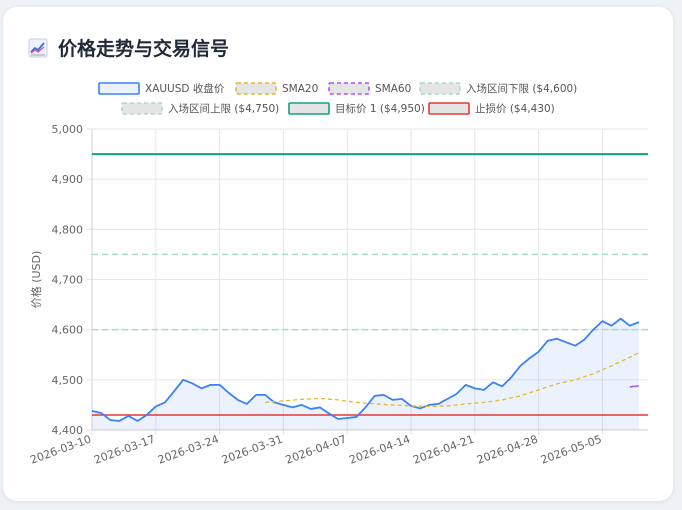 The height and width of the screenshot is (510, 682). I want to click on legend-label: XAUUSD 收盘价, so click(185, 88).